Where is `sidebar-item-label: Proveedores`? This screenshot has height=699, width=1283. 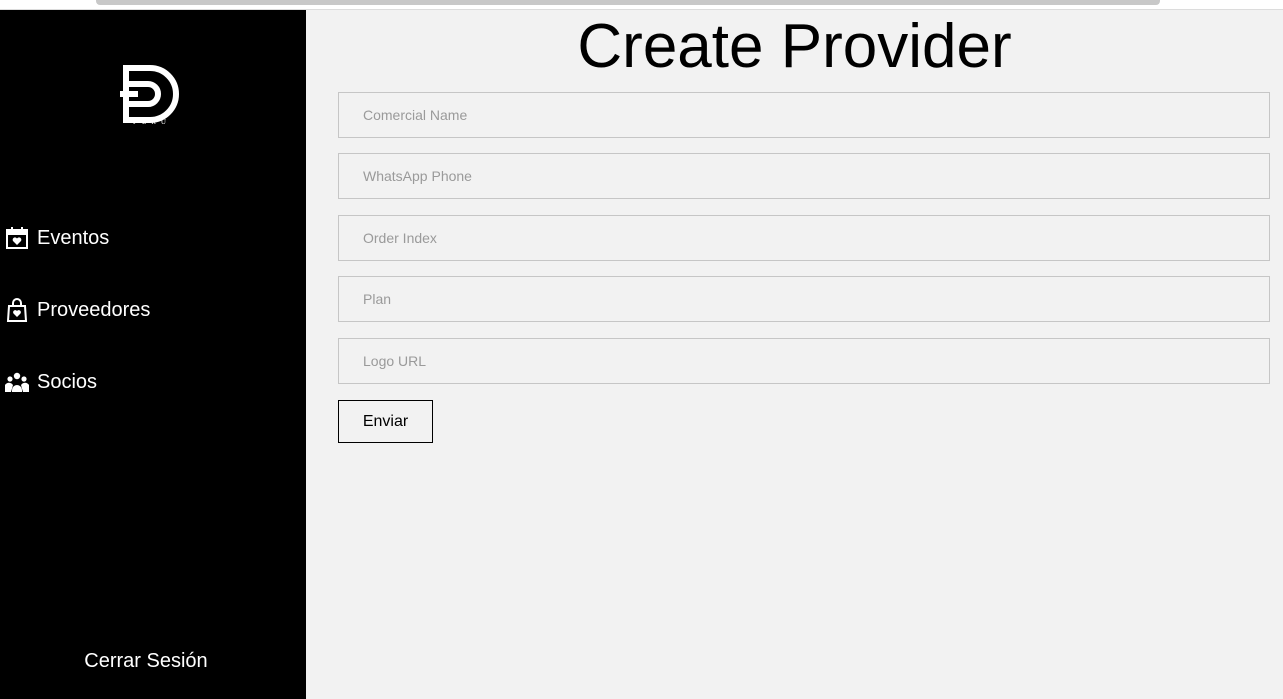 sidebar-item-label: Proveedores is located at coordinates (94, 309).